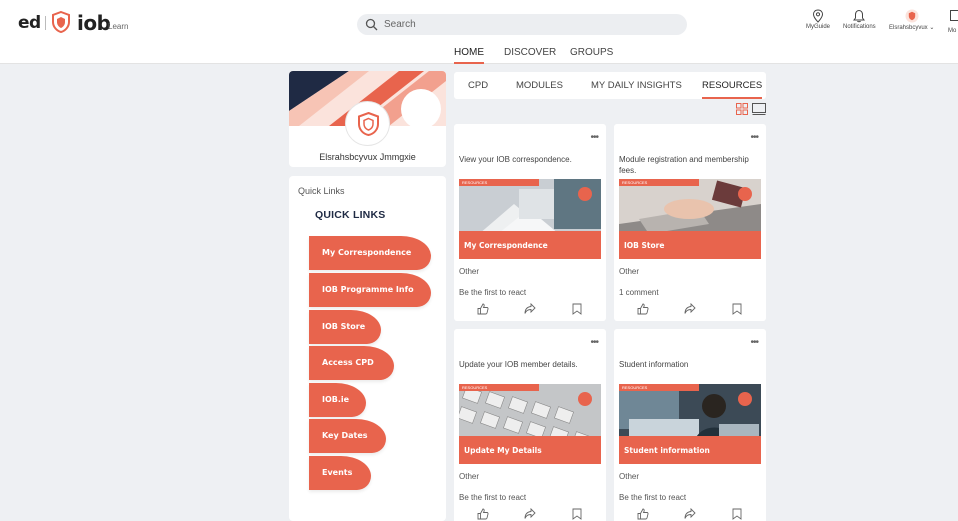 Image resolution: width=958 pixels, height=521 pixels. I want to click on tab-discover: DISCOVER, so click(530, 55).